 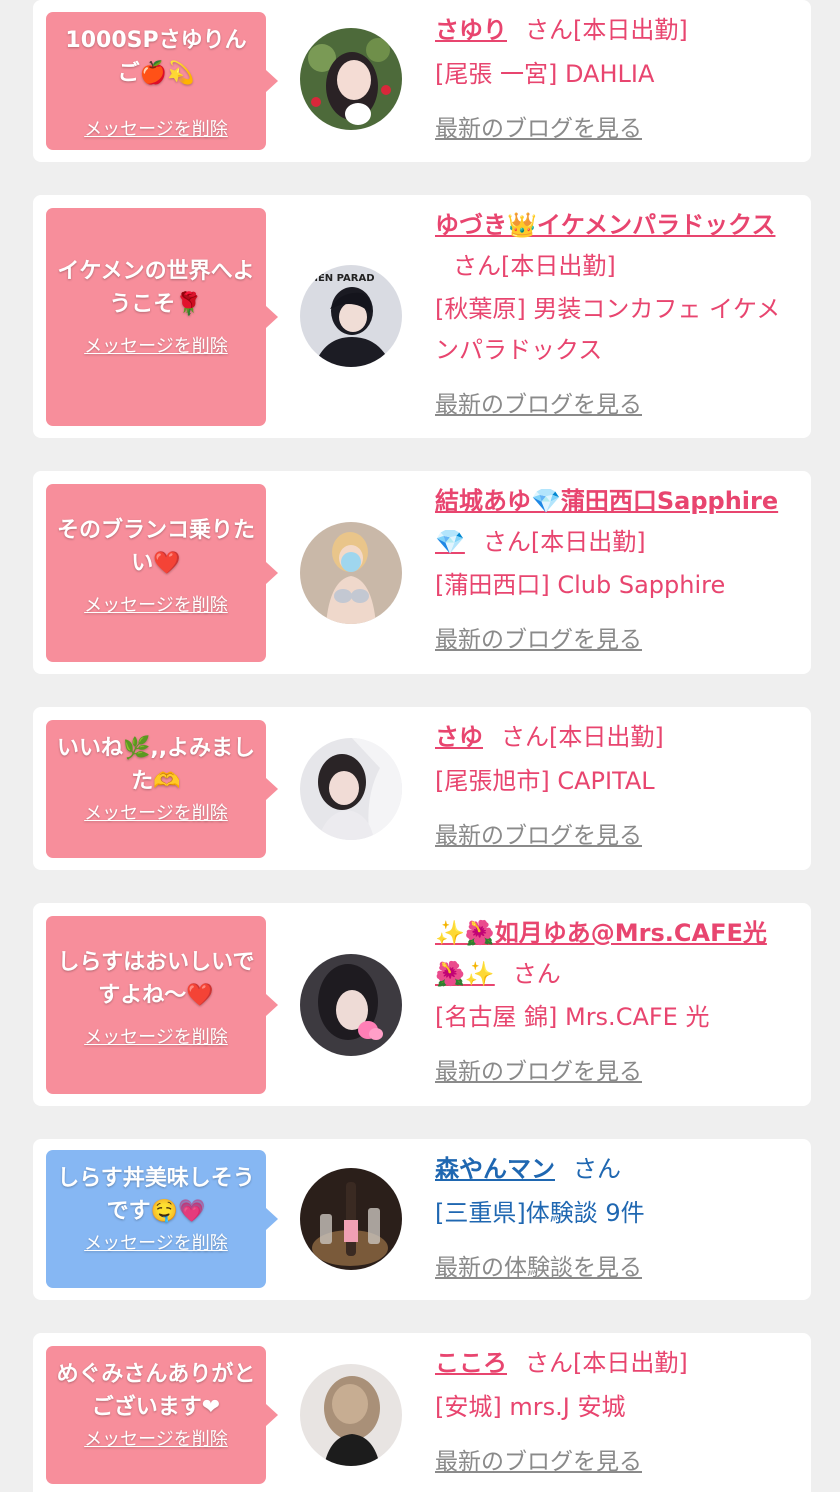 I want to click on profile-info: さゆり さん[本日出勤] [尾張 一宮] DAHLIA 最新のブログを見る, so click(x=615, y=80).